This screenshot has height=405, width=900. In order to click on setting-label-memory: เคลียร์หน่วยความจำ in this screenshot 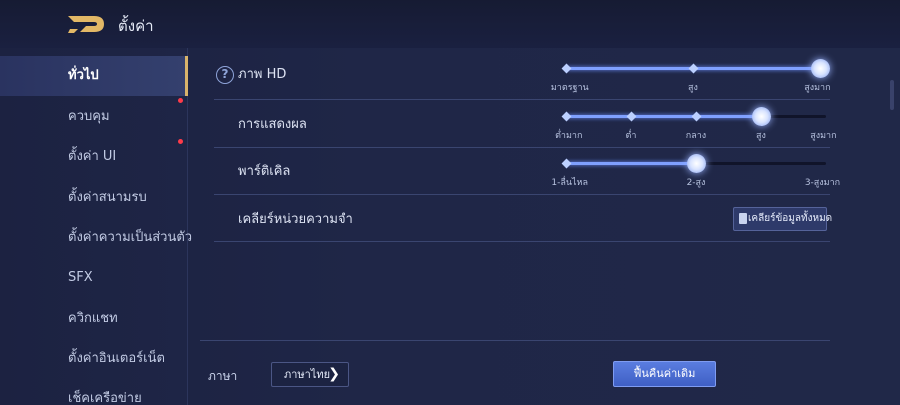, I will do `click(295, 219)`.